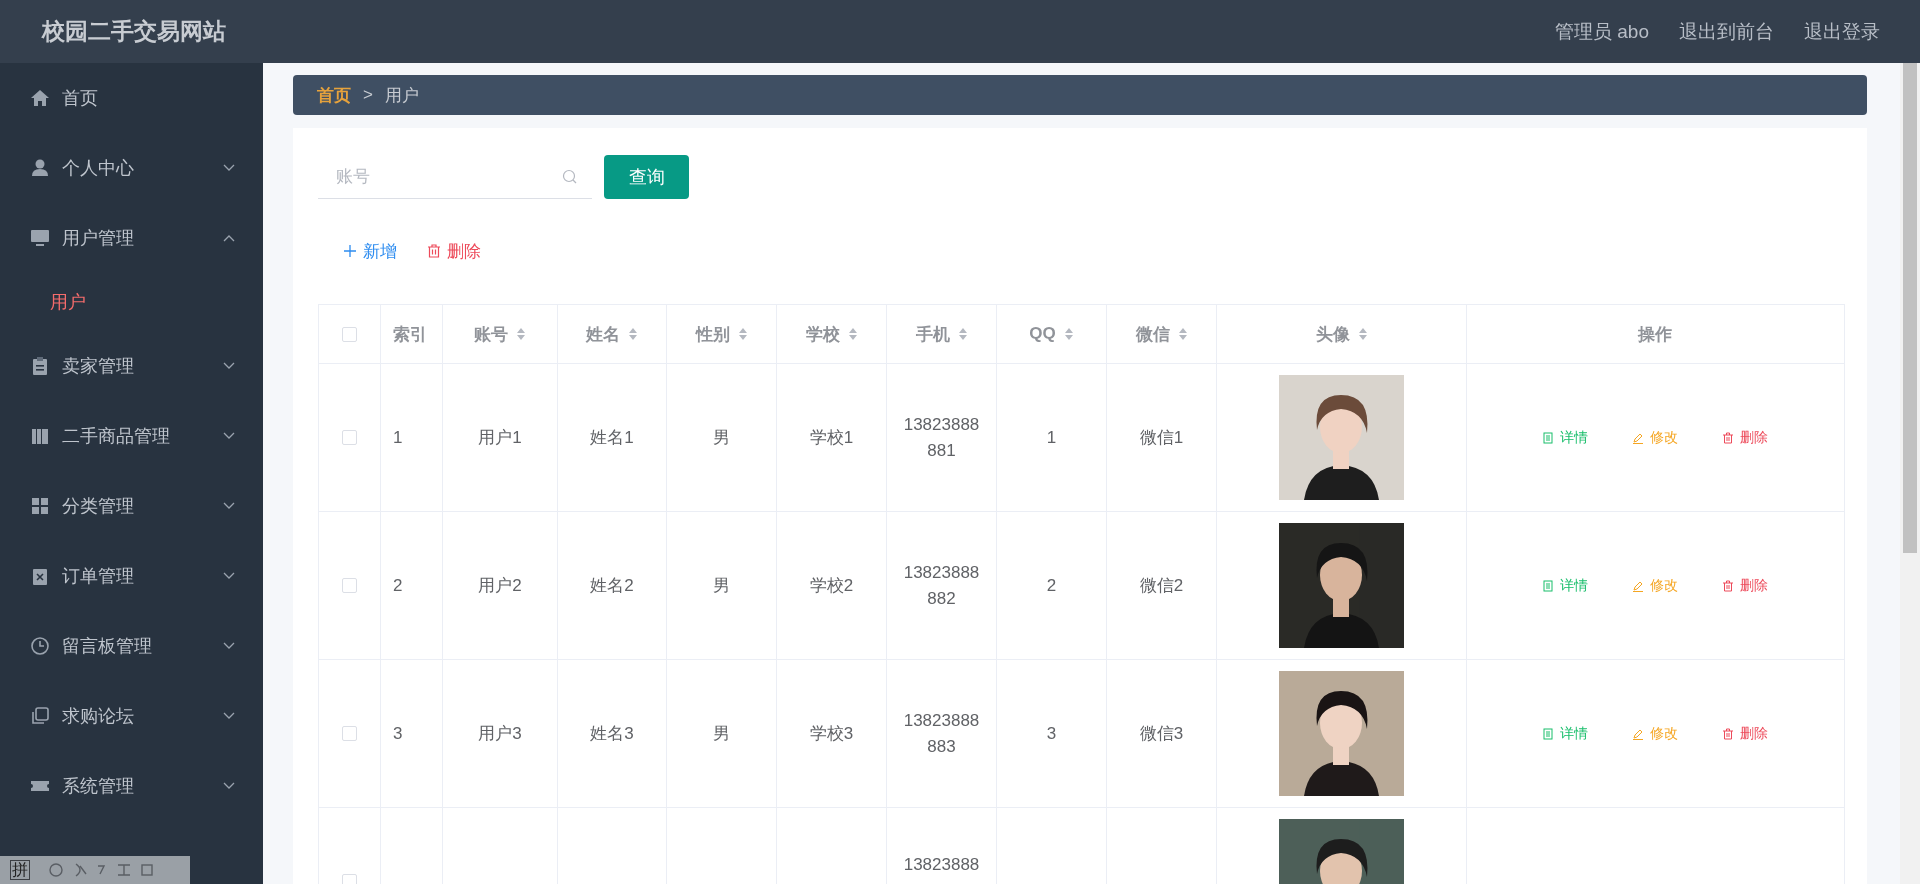  I want to click on table-cell-text: 微信3, so click(1161, 734).